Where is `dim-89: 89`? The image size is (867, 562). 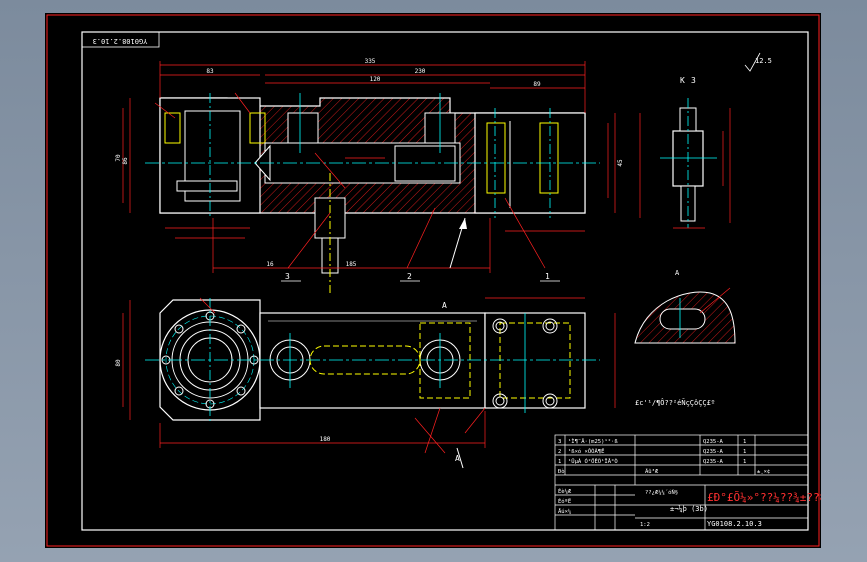
dim-89: 89 is located at coordinates (537, 84).